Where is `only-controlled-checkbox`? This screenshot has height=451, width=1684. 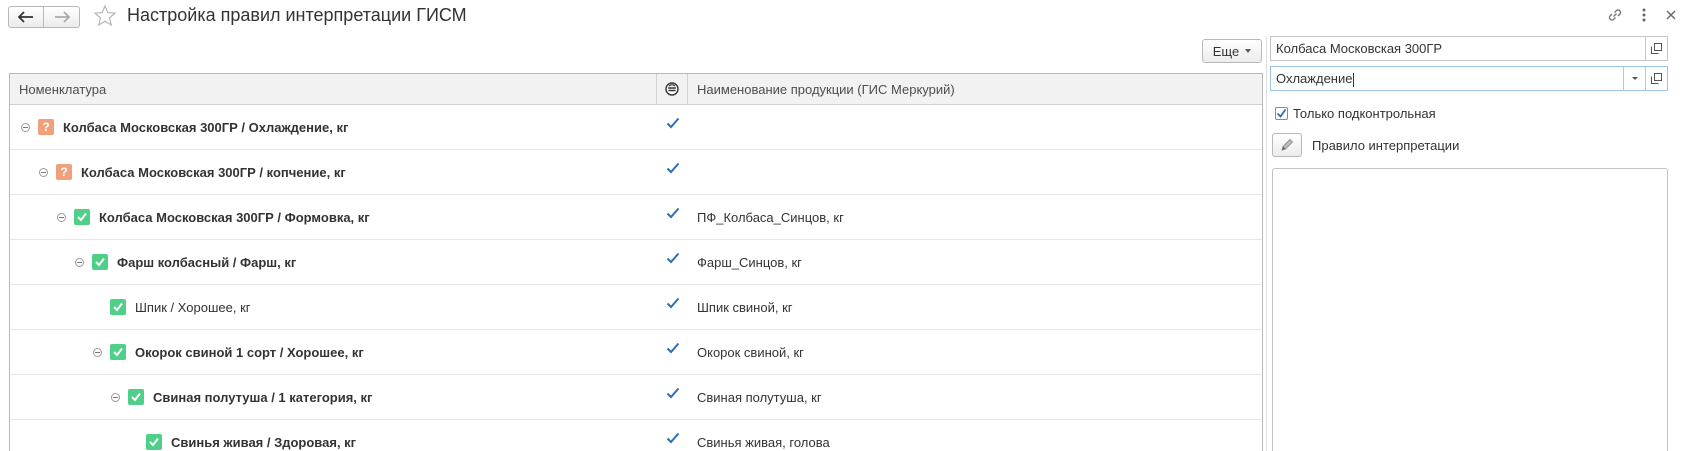
only-controlled-checkbox is located at coordinates (1281, 113).